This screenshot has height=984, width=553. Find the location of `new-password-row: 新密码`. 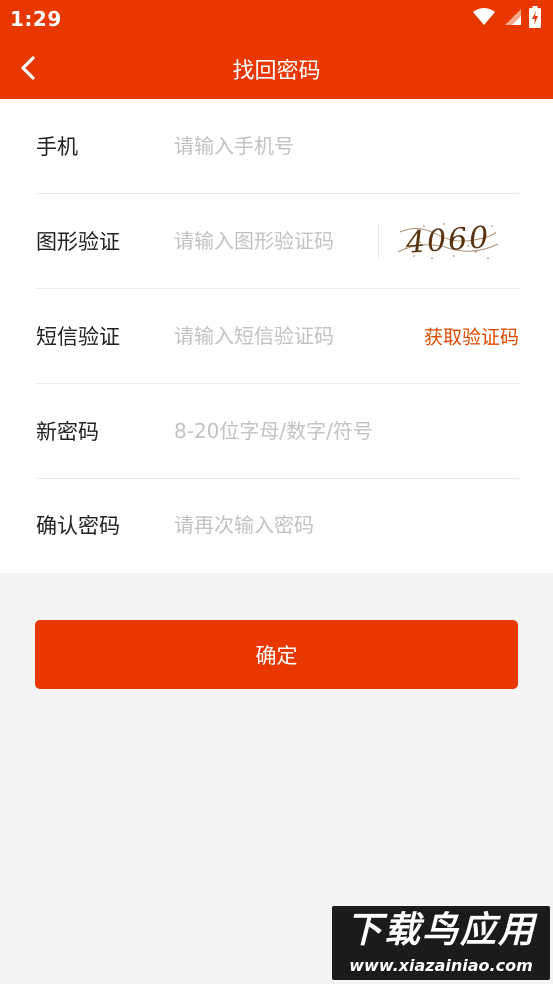

new-password-row: 新密码 is located at coordinates (277, 431).